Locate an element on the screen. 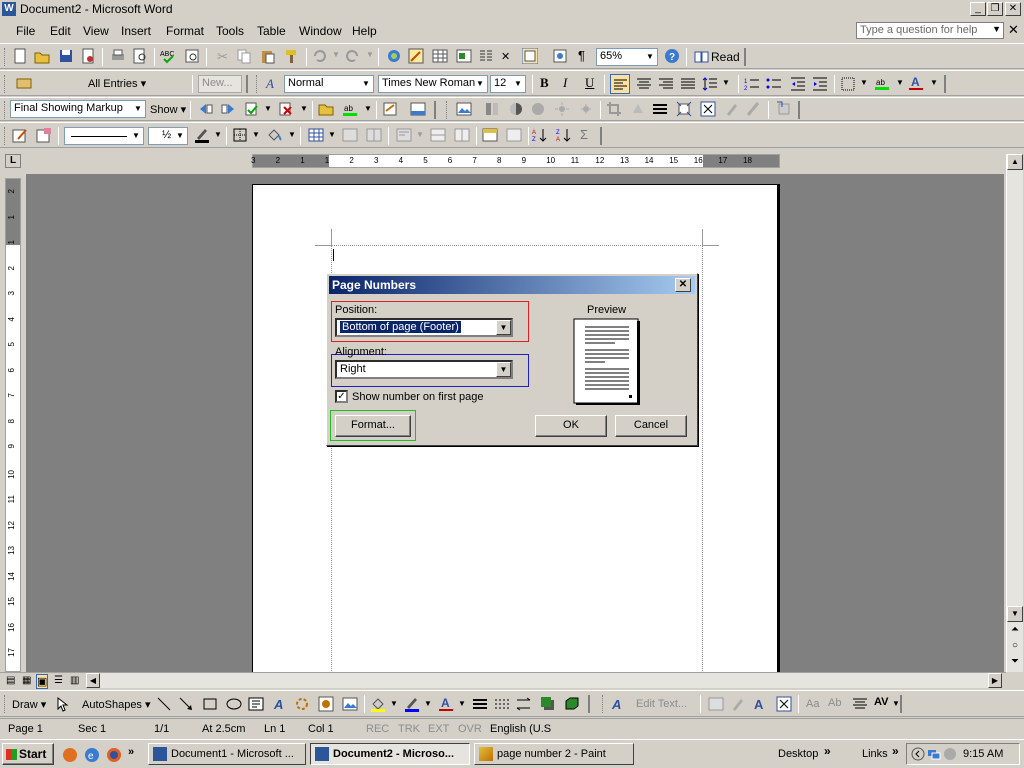 The height and width of the screenshot is (768, 1024). show-hide-icon: ¶ is located at coordinates (581, 55).